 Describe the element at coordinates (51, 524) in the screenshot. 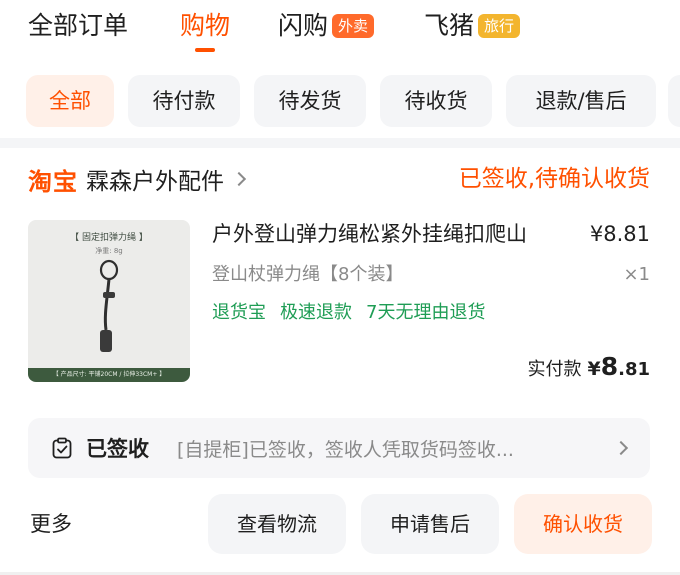

I see `more-actions-link: 更多` at that location.